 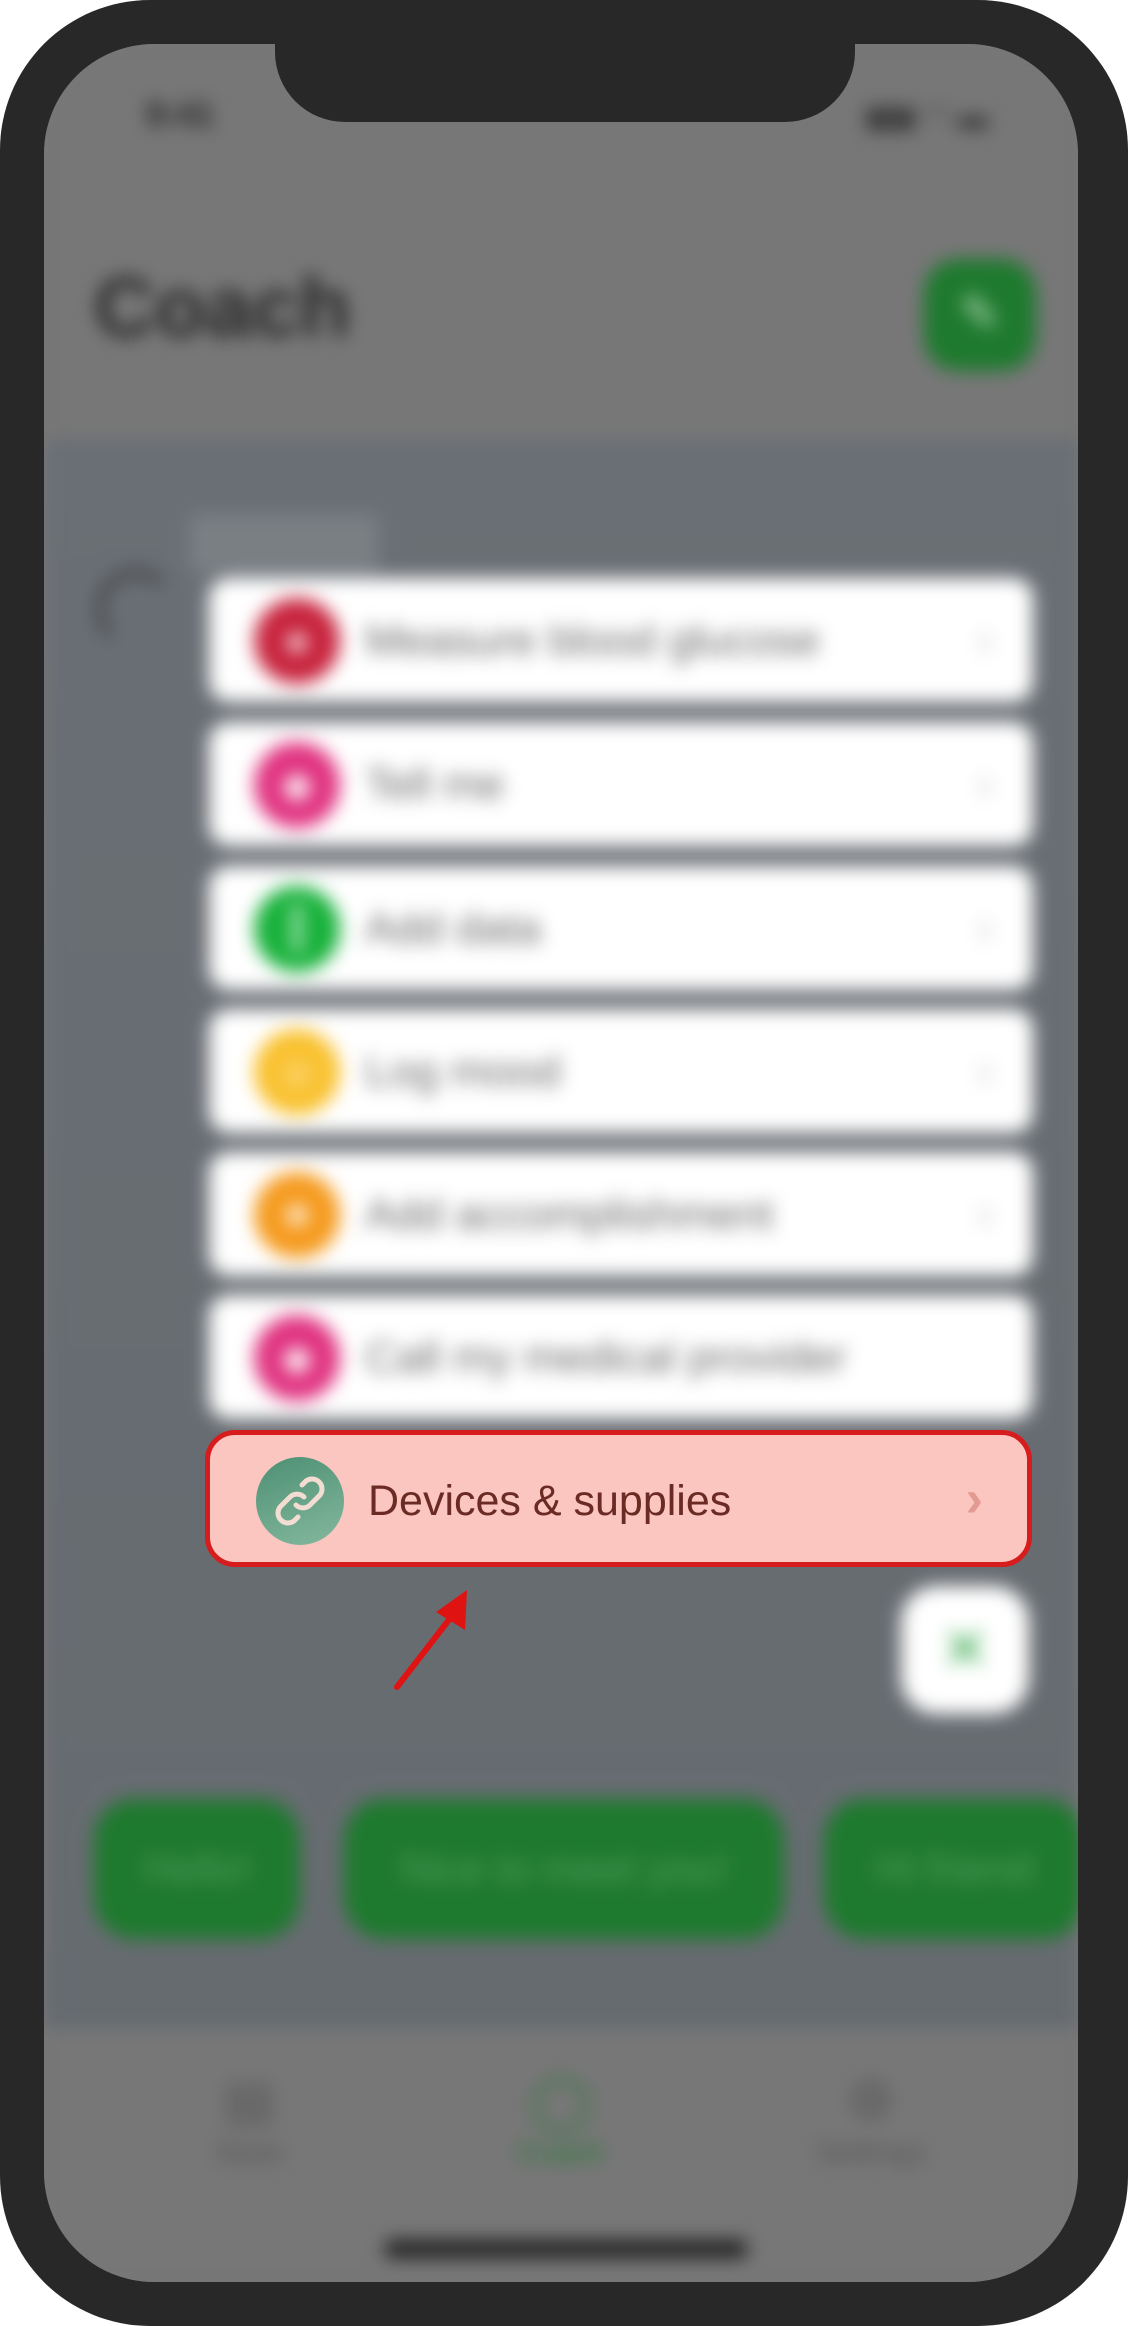 I want to click on menu-item-add-accomplishment: ★ Add accomplishment ›, so click(x=621, y=1214).